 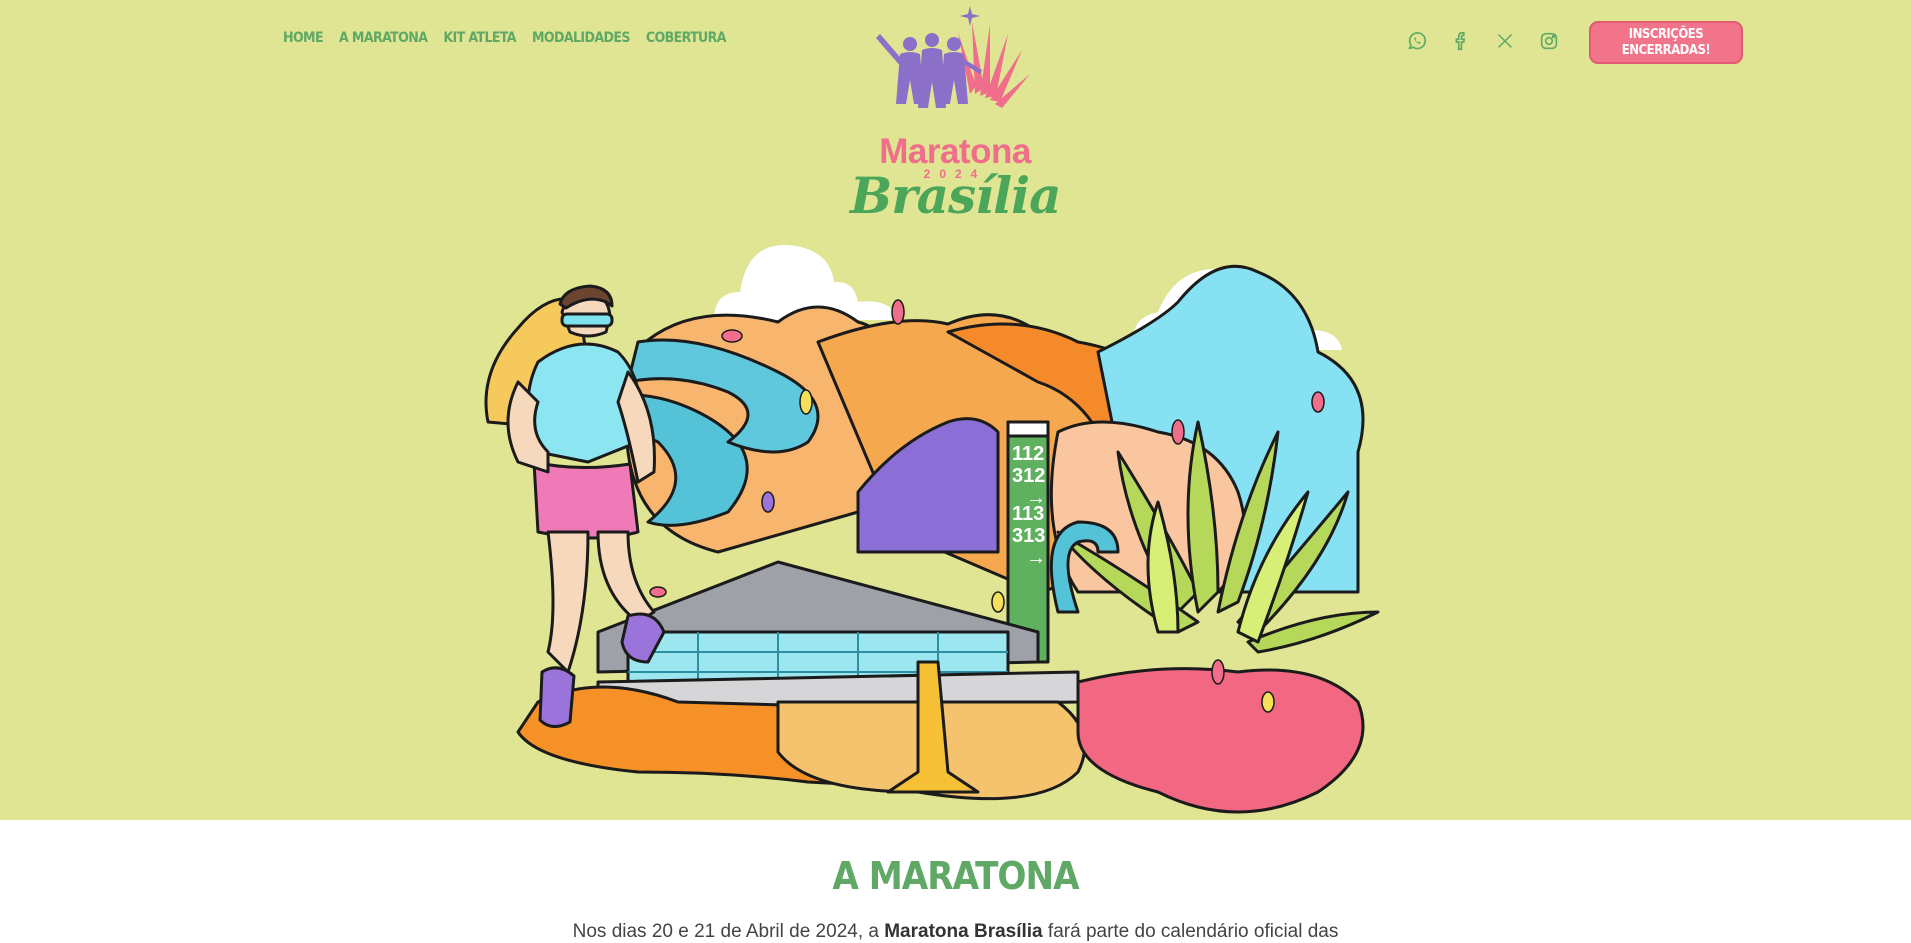 I want to click on intro-text-start: Nos dias 20 e 21 de Abril de 2024, a, so click(x=728, y=931).